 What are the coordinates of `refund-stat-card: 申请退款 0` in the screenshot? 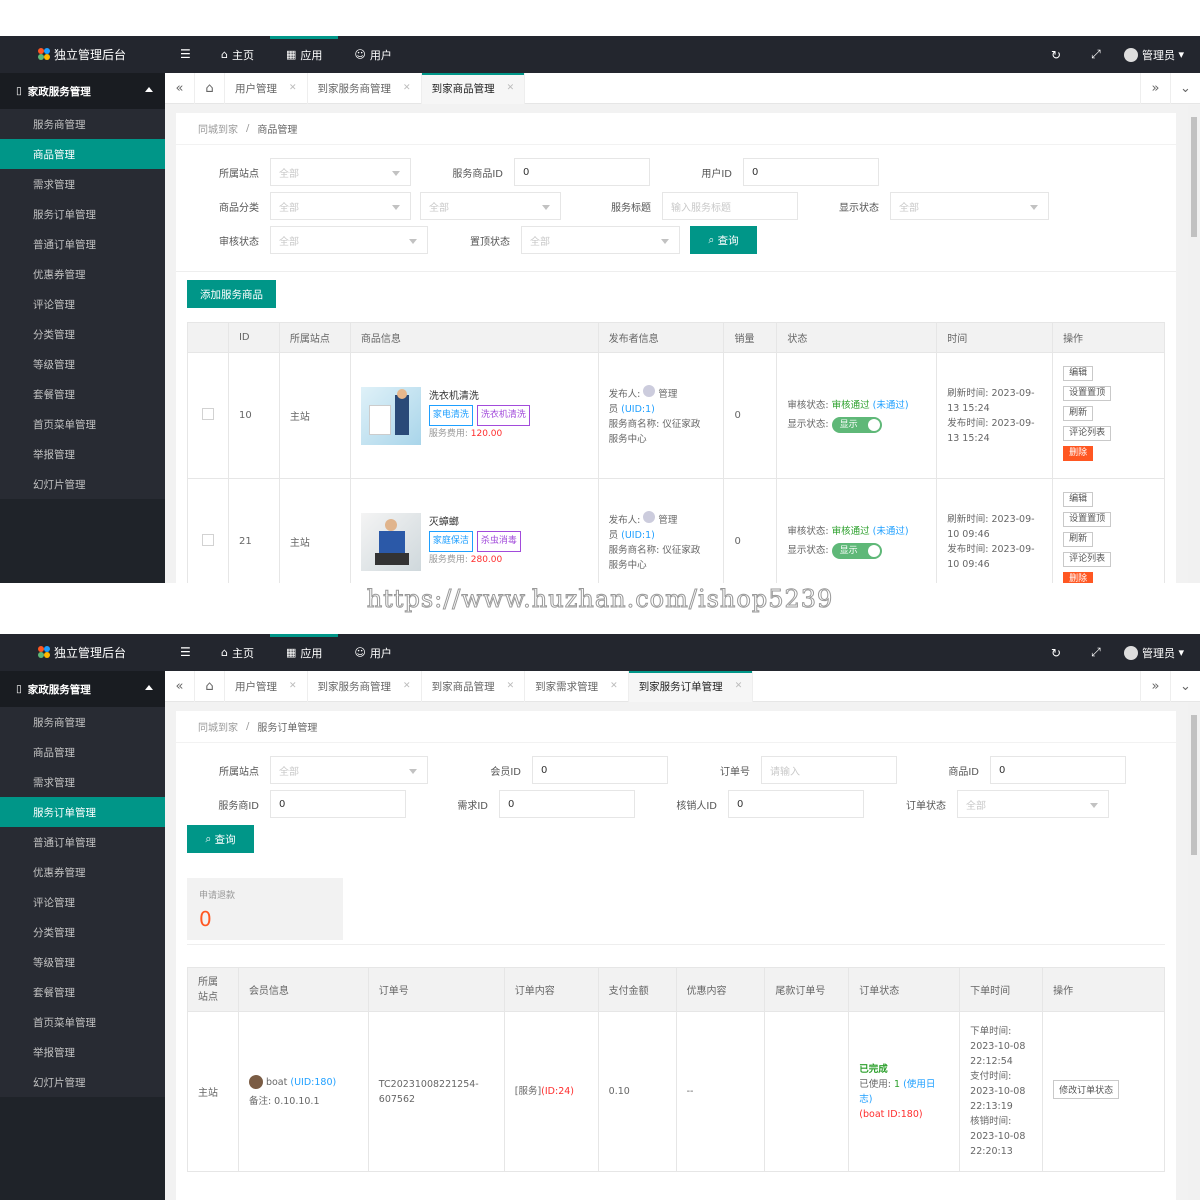 It's located at (265, 909).